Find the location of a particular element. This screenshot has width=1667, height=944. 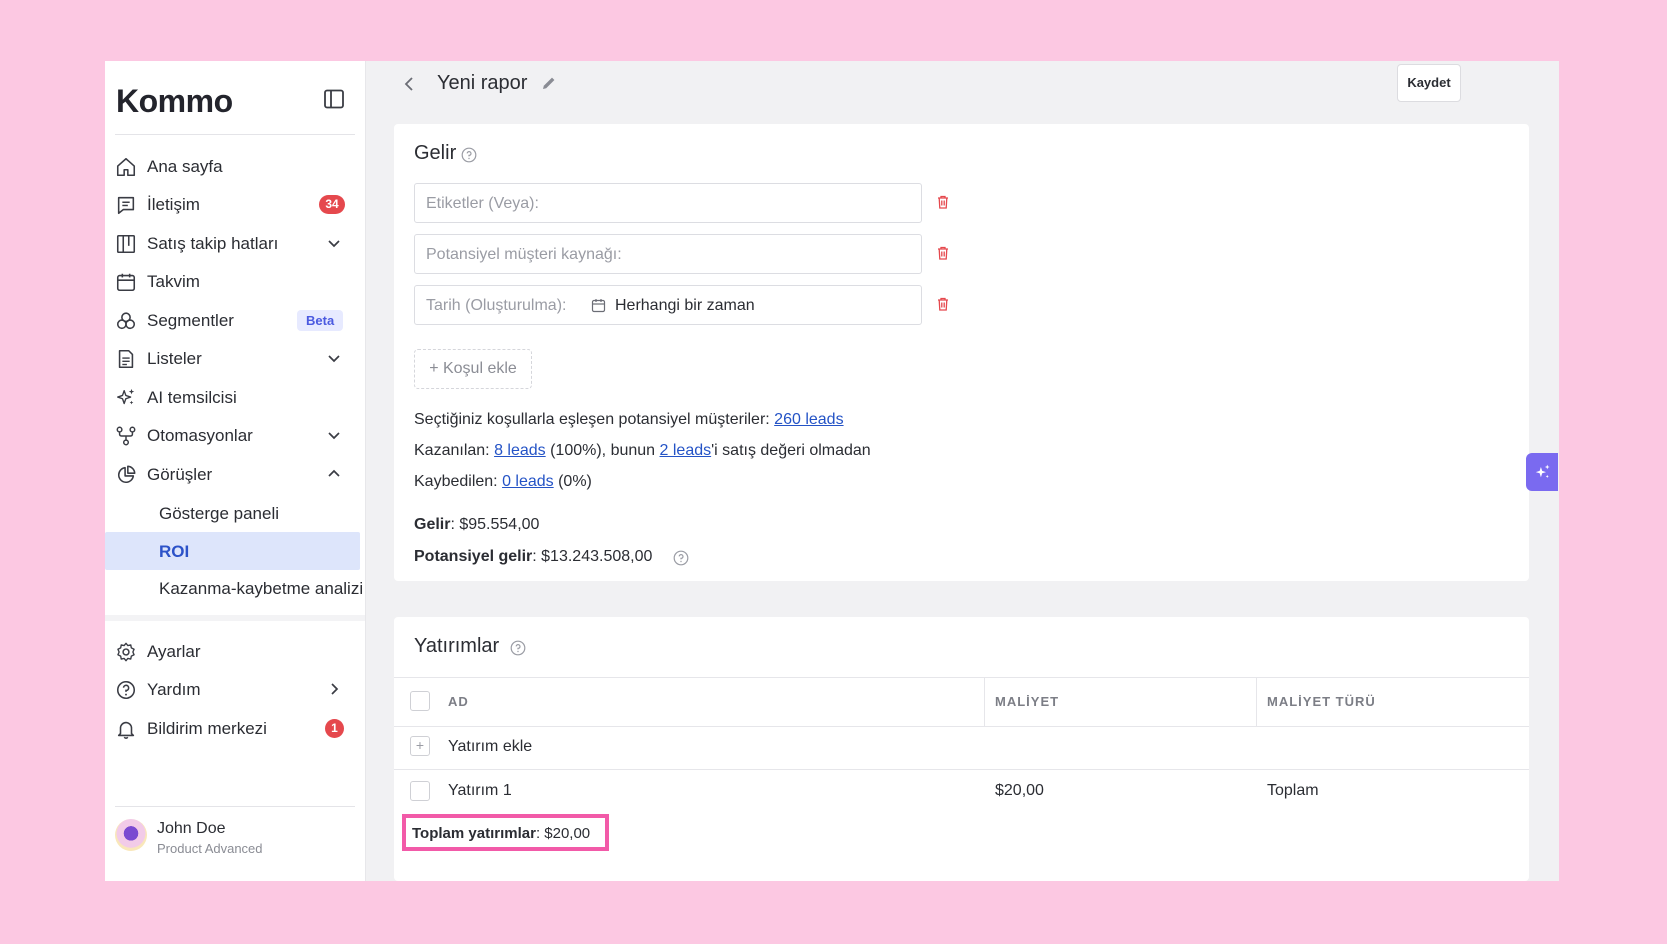

help-circle-icon is located at coordinates (126, 690).